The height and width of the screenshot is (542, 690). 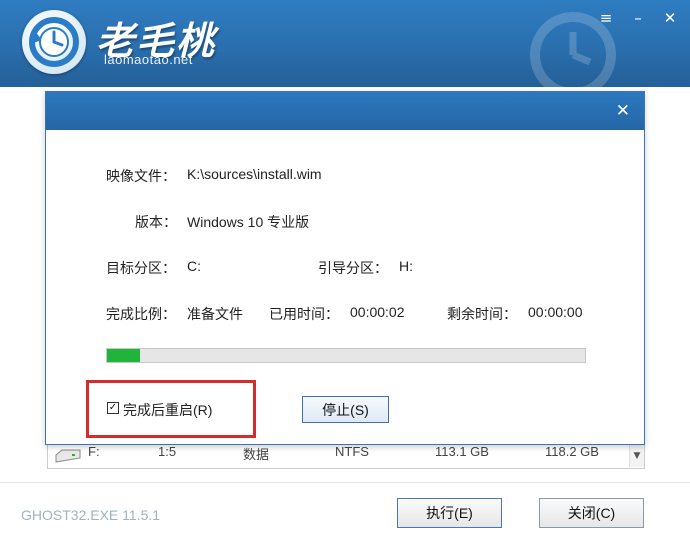 I want to click on close-button: 关闭(C), so click(x=591, y=513).